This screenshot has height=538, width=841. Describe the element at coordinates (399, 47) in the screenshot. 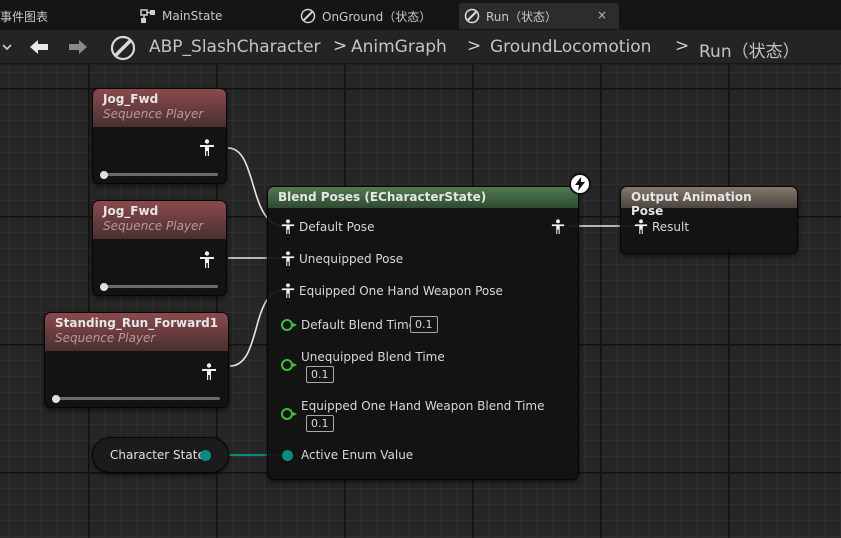

I see `breadcrumb-item: AnimGraph` at that location.